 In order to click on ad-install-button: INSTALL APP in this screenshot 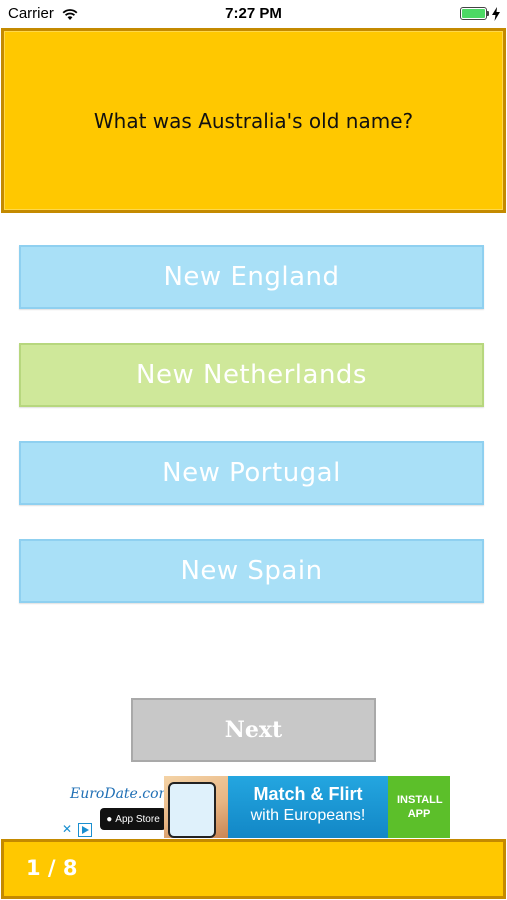, I will do `click(419, 807)`.